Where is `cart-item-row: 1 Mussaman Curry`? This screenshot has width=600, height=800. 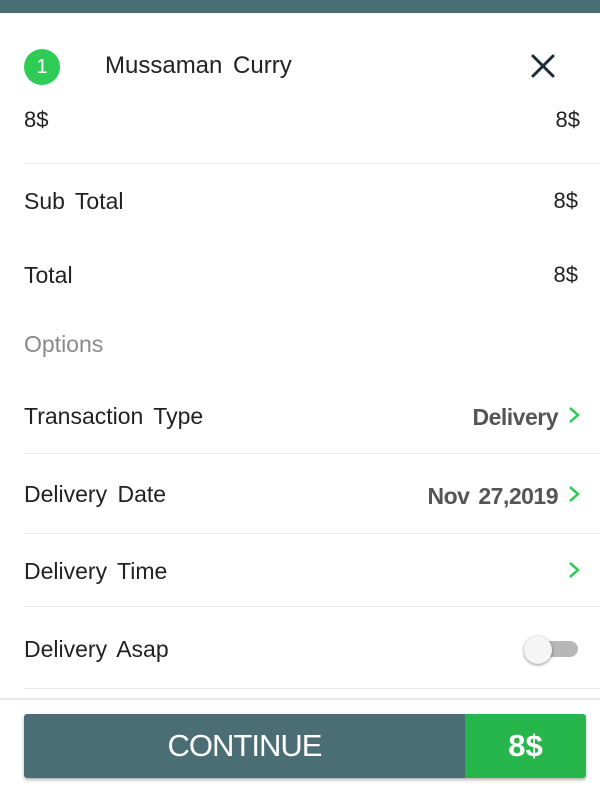 cart-item-row: 1 Mussaman Curry is located at coordinates (300, 66).